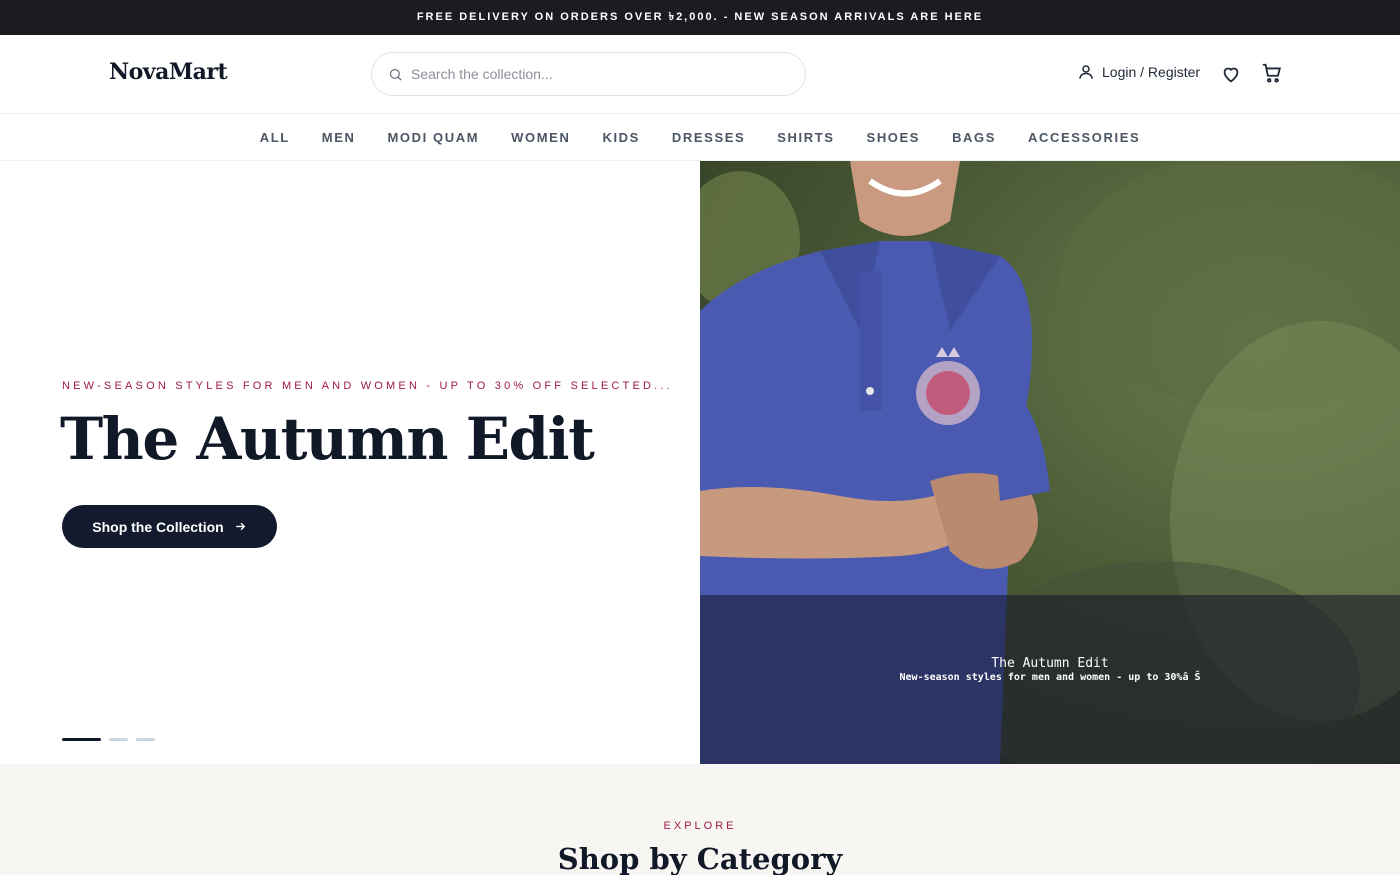 The height and width of the screenshot is (875, 1400). What do you see at coordinates (708, 137) in the screenshot?
I see `nav-item-dresses: DRESSES` at bounding box center [708, 137].